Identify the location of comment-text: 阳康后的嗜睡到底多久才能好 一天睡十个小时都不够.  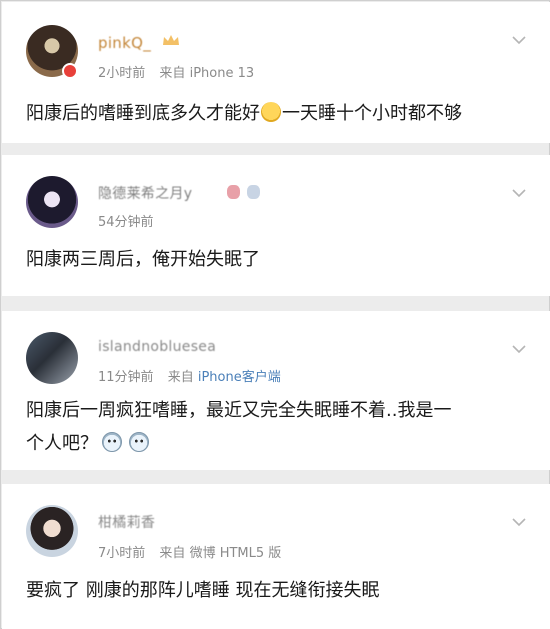
(276, 113).